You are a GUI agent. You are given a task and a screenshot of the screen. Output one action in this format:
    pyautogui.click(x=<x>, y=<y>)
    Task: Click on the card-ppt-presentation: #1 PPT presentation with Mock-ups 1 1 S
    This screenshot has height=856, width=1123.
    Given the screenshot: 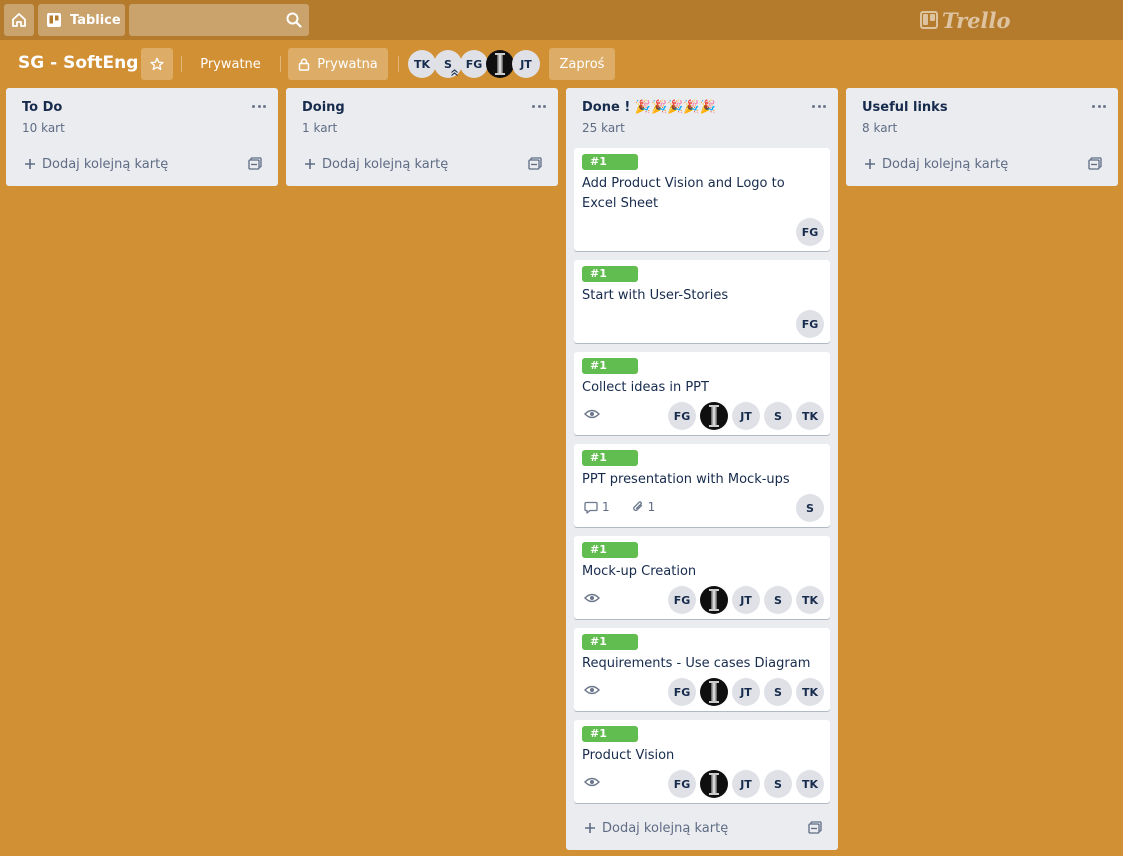 What is the action you would take?
    pyautogui.click(x=702, y=485)
    